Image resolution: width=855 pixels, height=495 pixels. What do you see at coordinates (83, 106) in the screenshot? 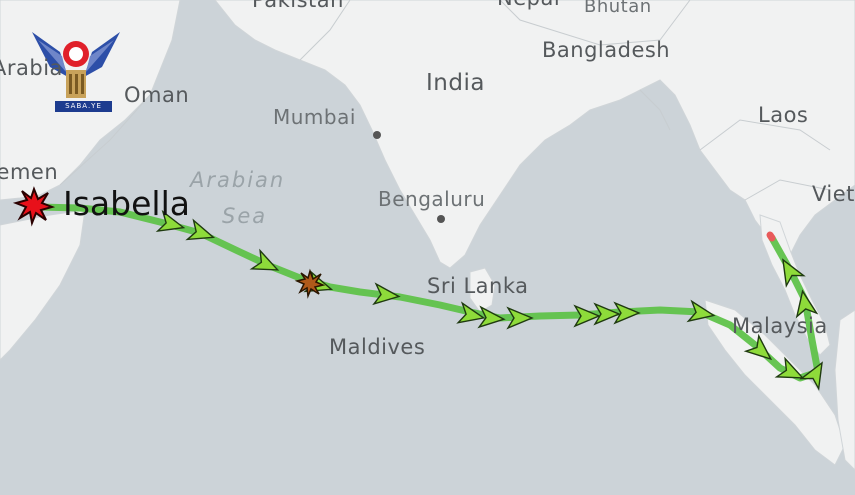
I see `logo-caption: SABA.YE` at bounding box center [83, 106].